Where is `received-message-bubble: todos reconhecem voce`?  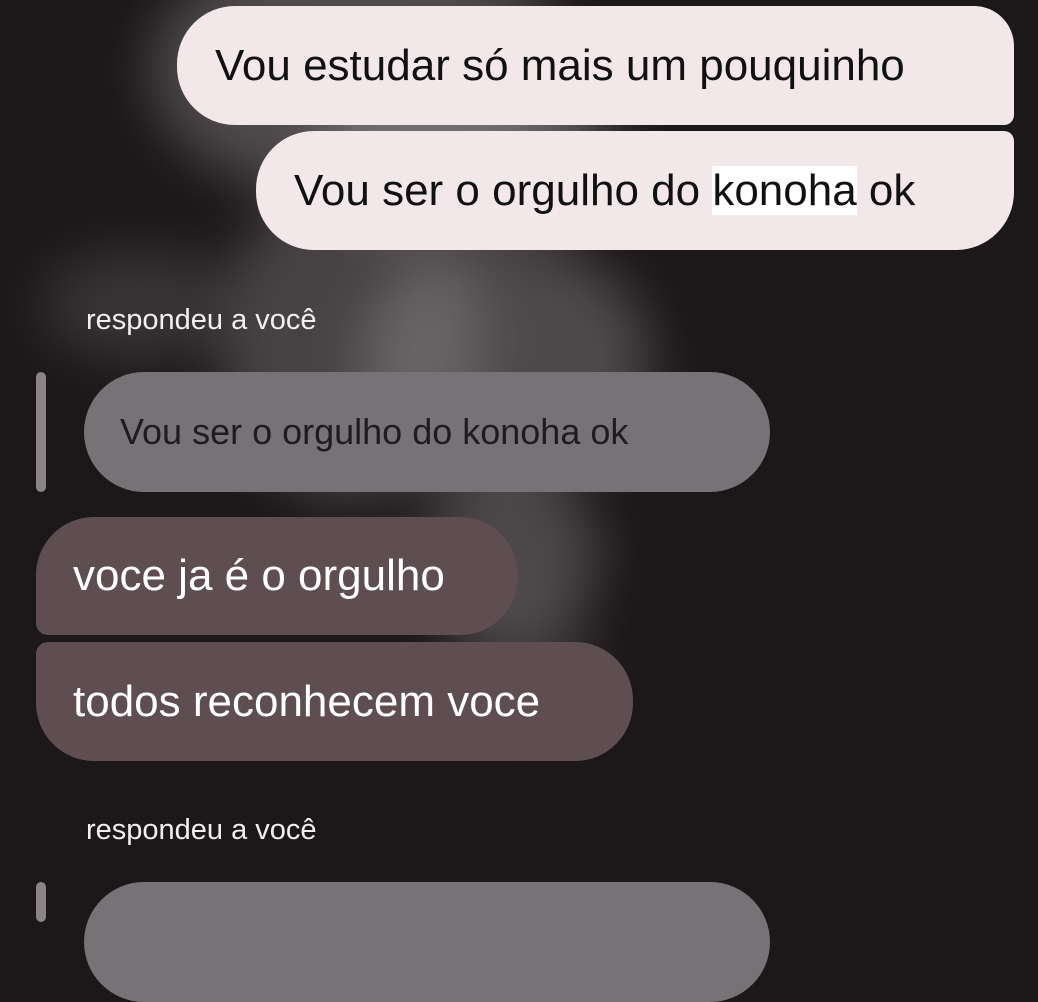
received-message-bubble: todos reconhecem voce is located at coordinates (334, 701).